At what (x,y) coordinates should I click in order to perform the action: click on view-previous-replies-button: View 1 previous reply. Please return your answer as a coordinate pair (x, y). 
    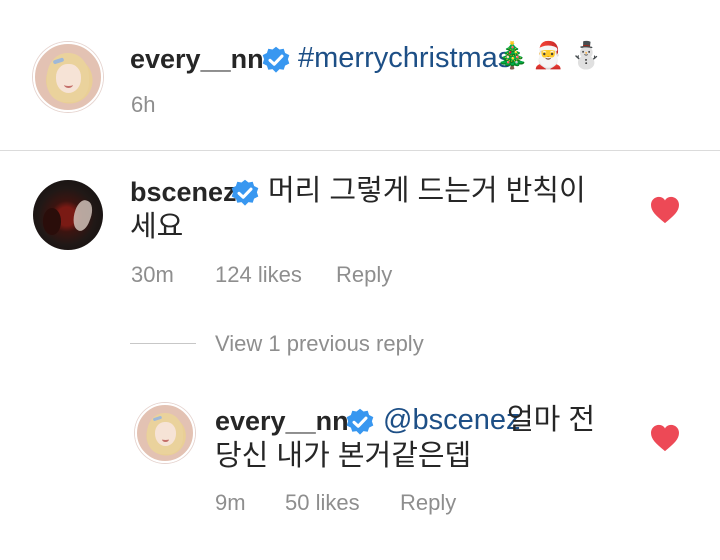
    Looking at the image, I should click on (319, 344).